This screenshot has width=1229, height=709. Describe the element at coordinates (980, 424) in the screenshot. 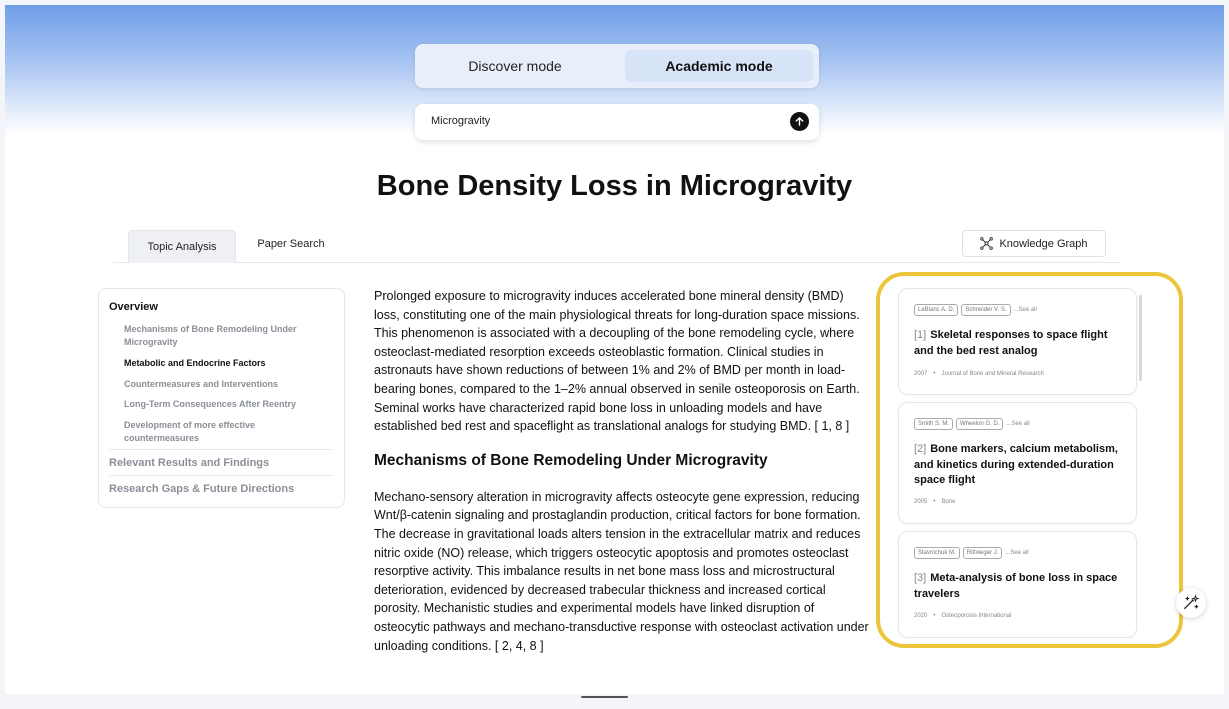

I see `author-chip: Wheelon G. D.` at that location.